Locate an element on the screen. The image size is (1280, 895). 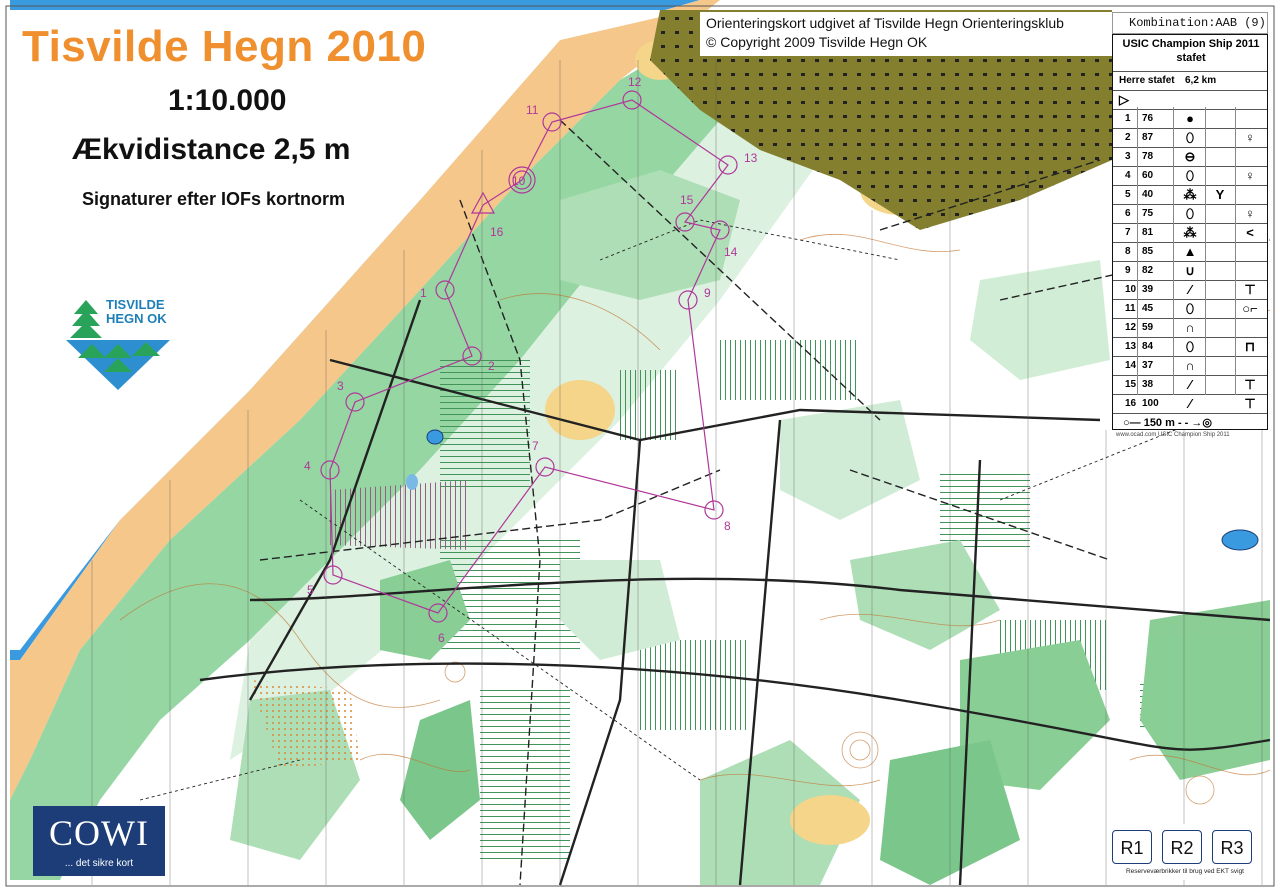
map-title: Tisvilde Hegn 2010 is located at coordinates (224, 46).